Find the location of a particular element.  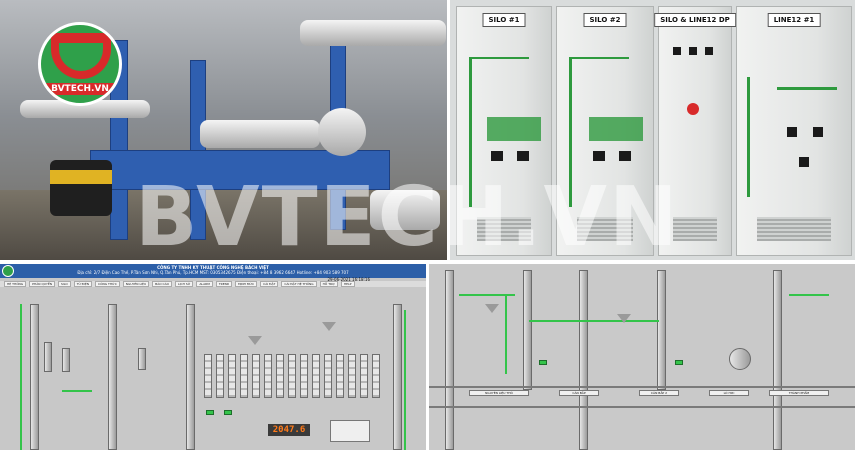

scada-menu-item: ALARM is located at coordinates (204, 284).